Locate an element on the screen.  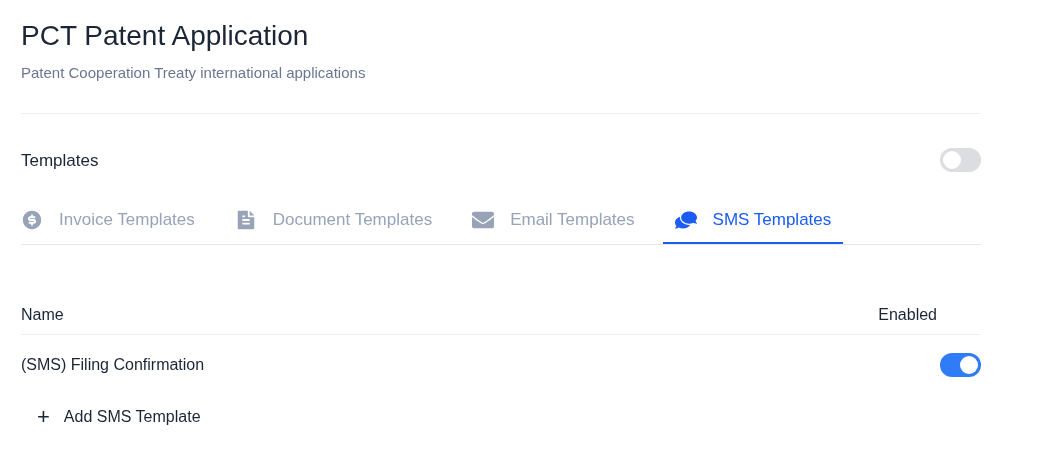
section-title: Templates is located at coordinates (60, 160).